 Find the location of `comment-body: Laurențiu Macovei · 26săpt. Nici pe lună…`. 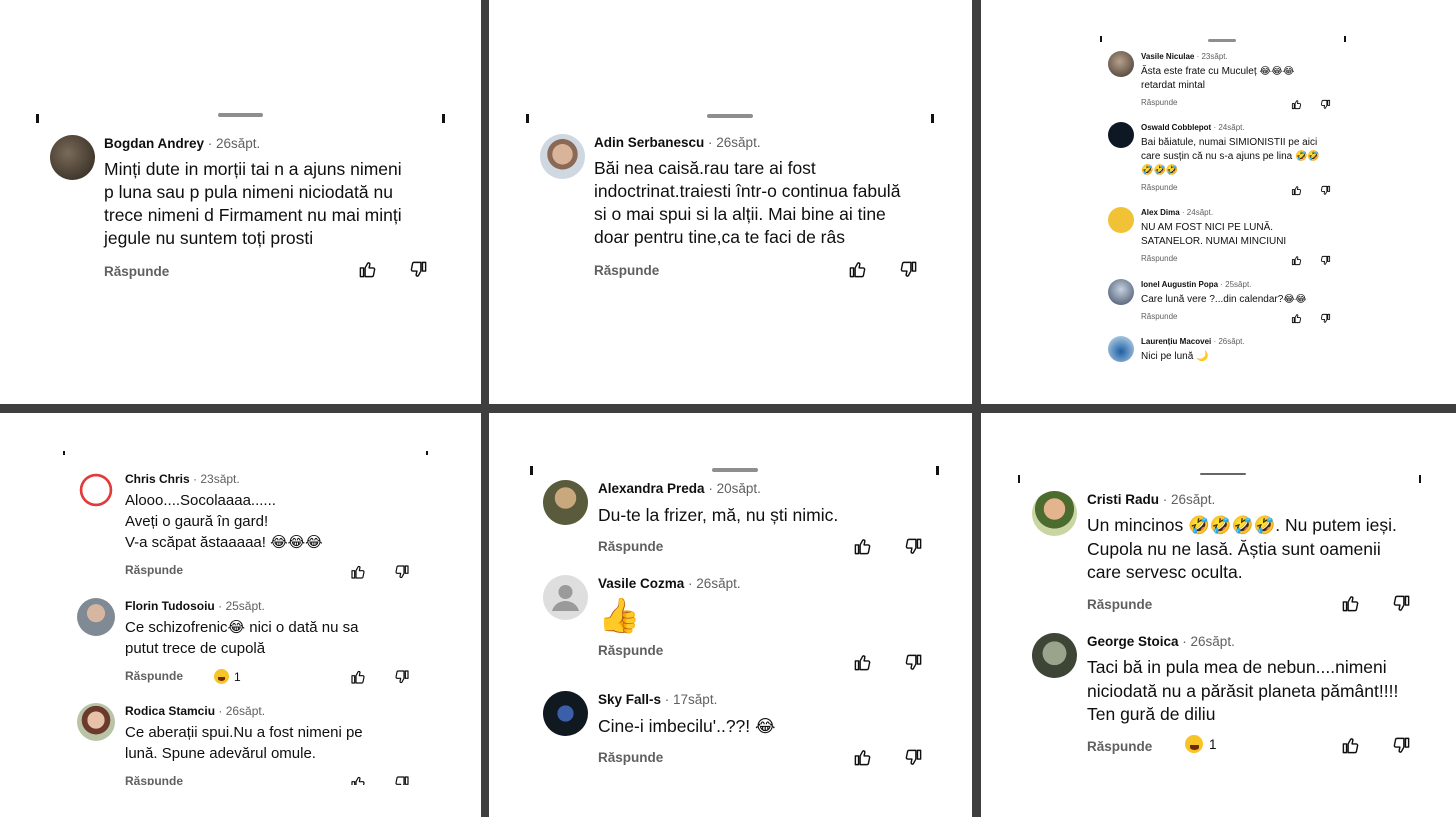

comment-body: Laurențiu Macovei · 26săpt. Nici pe lună… is located at coordinates (1193, 350).